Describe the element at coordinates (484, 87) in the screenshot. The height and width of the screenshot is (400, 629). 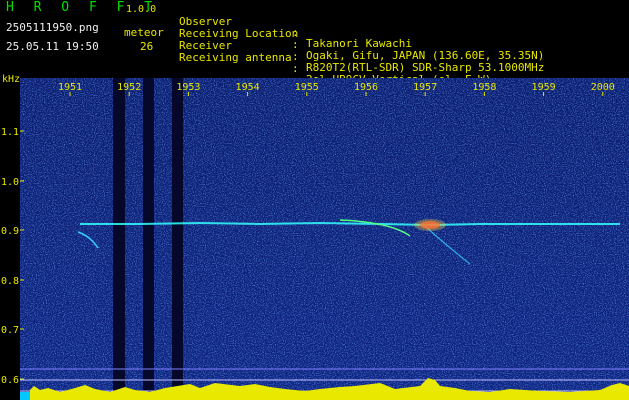
I see `x-tick-label: 1958` at that location.